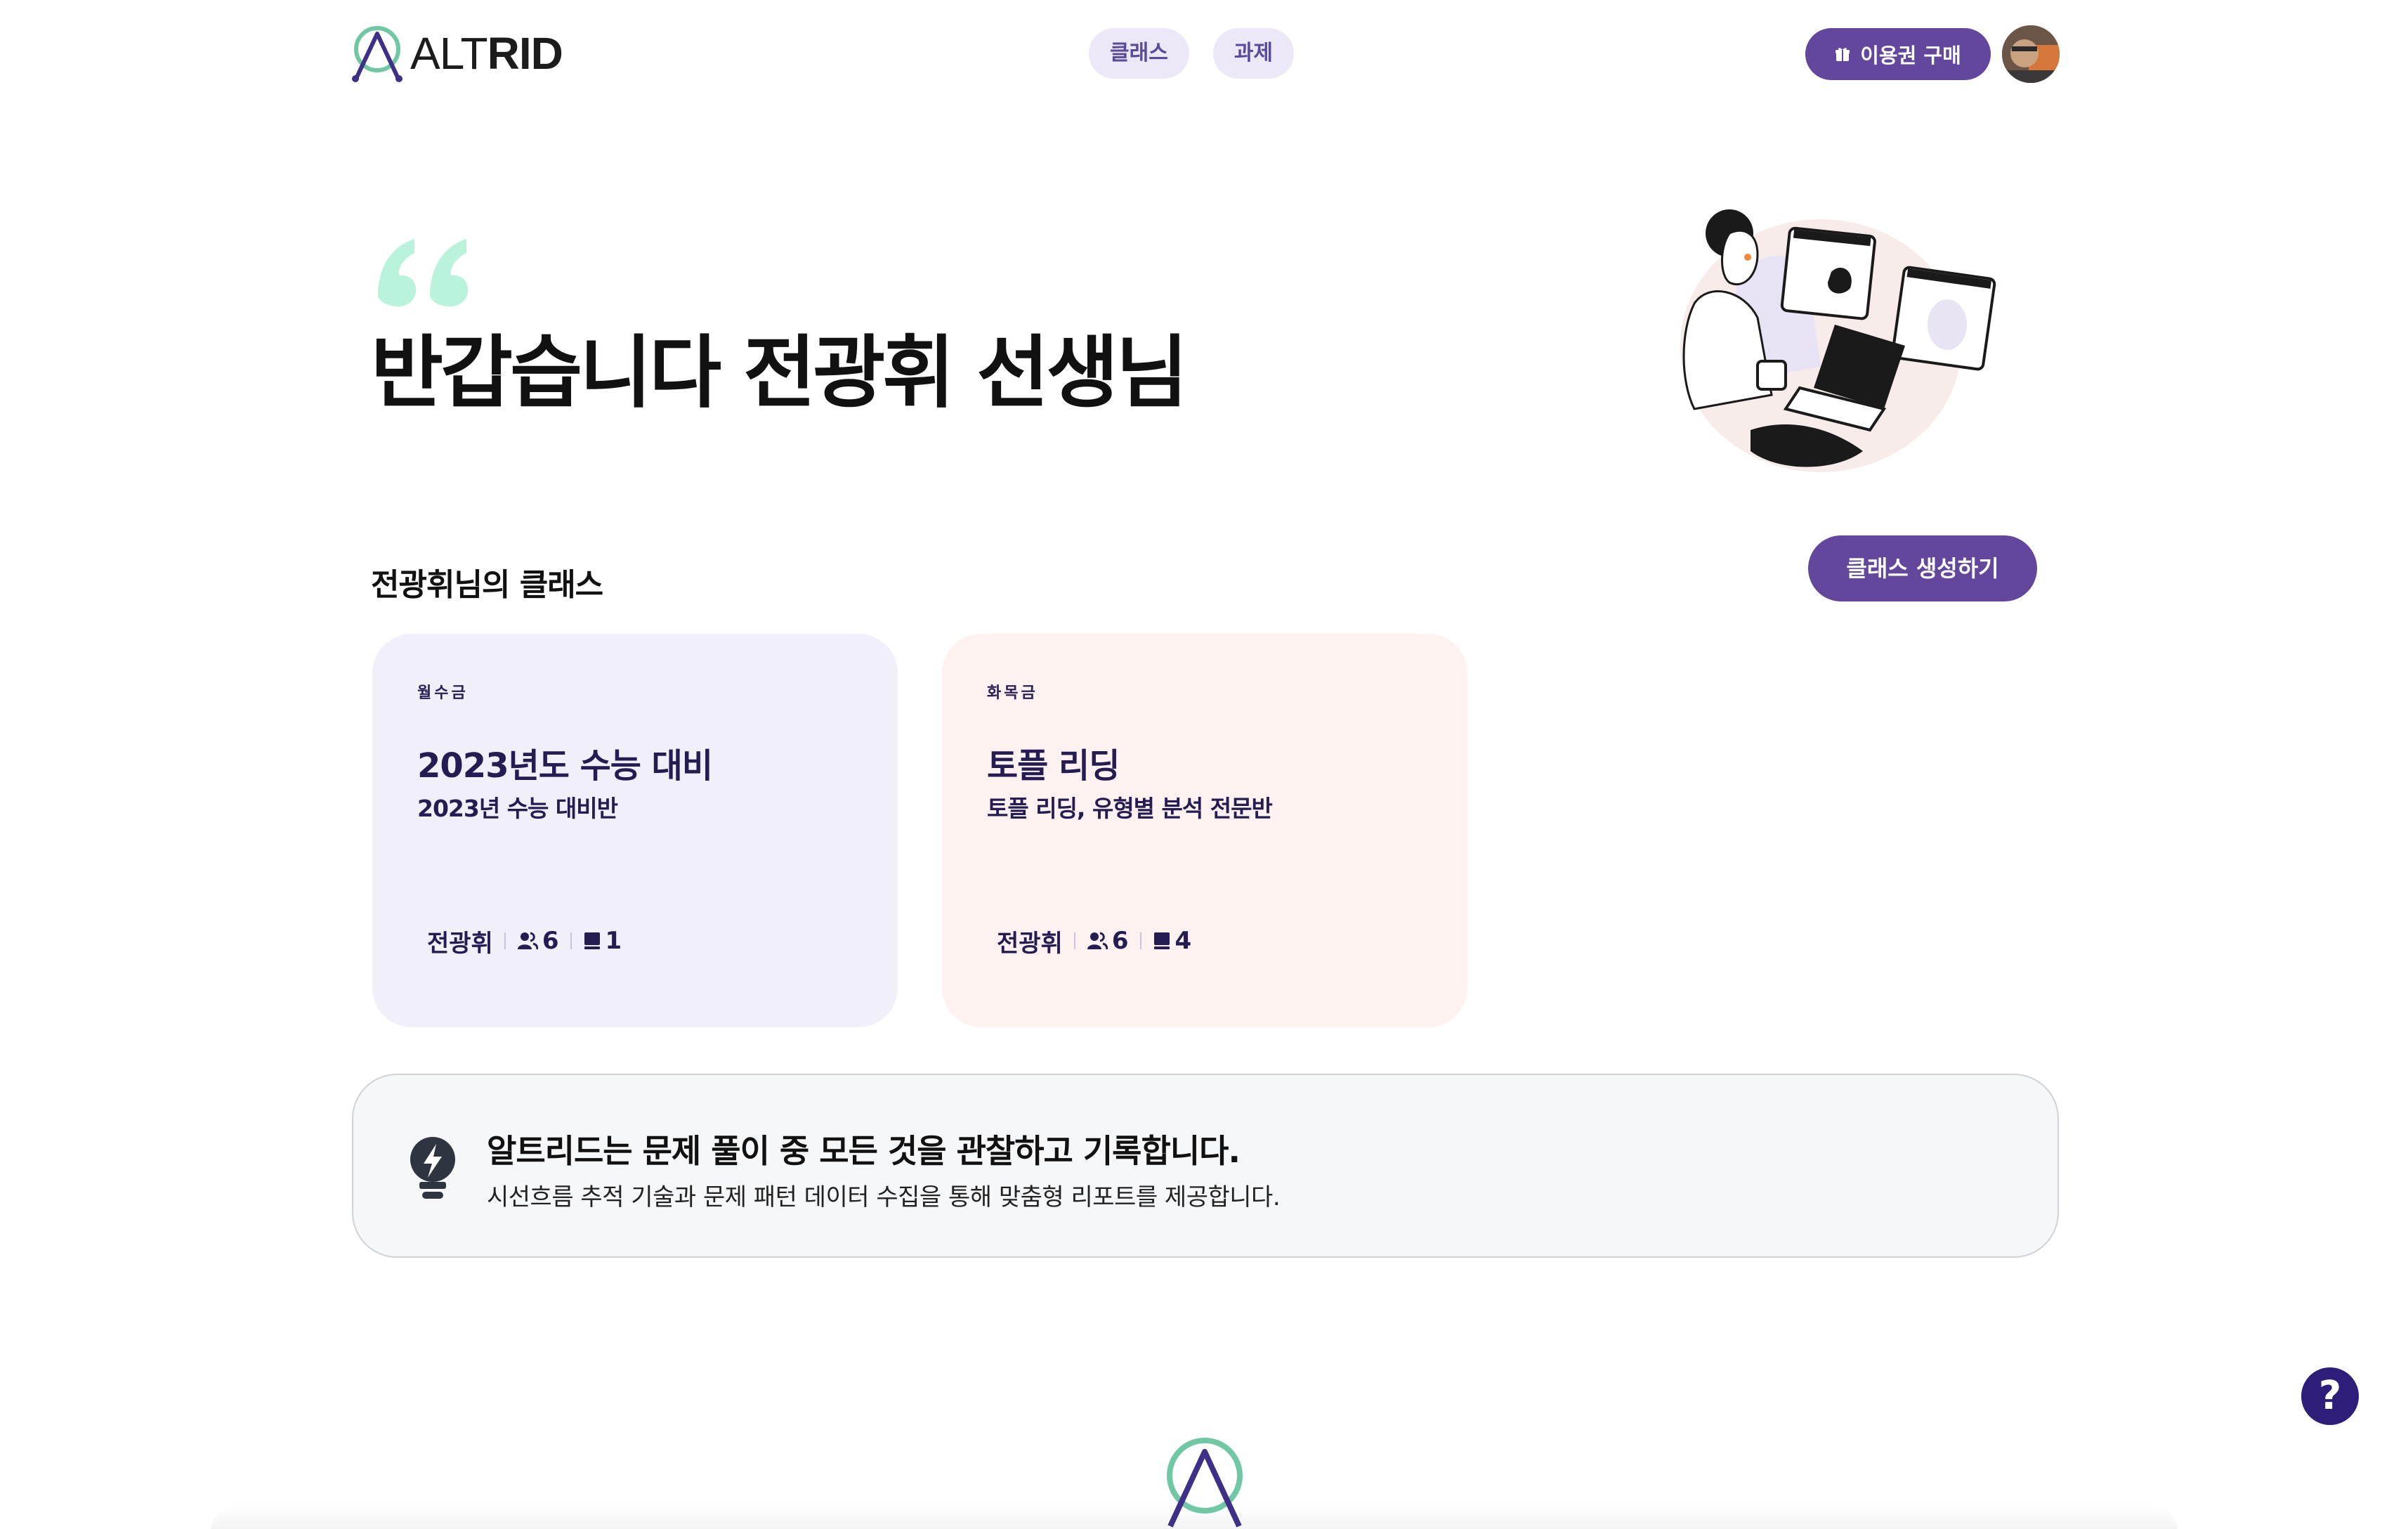  Describe the element at coordinates (1192, 53) in the screenshot. I see `main-nav: 클래스 과제` at that location.